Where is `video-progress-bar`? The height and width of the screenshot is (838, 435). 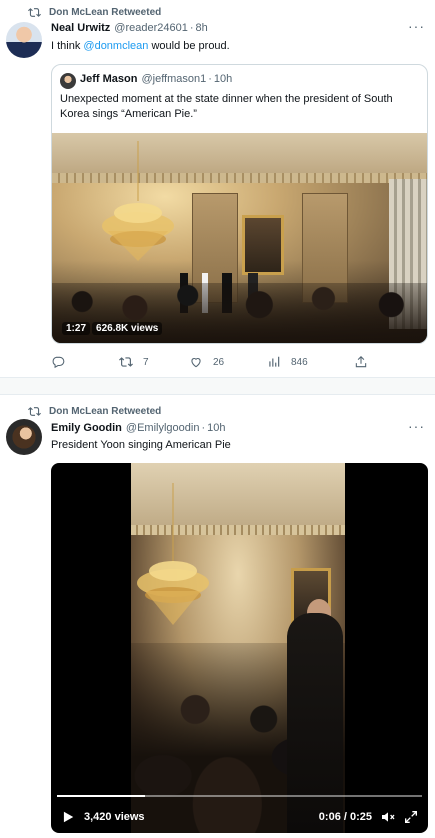
video-progress-bar is located at coordinates (239, 796).